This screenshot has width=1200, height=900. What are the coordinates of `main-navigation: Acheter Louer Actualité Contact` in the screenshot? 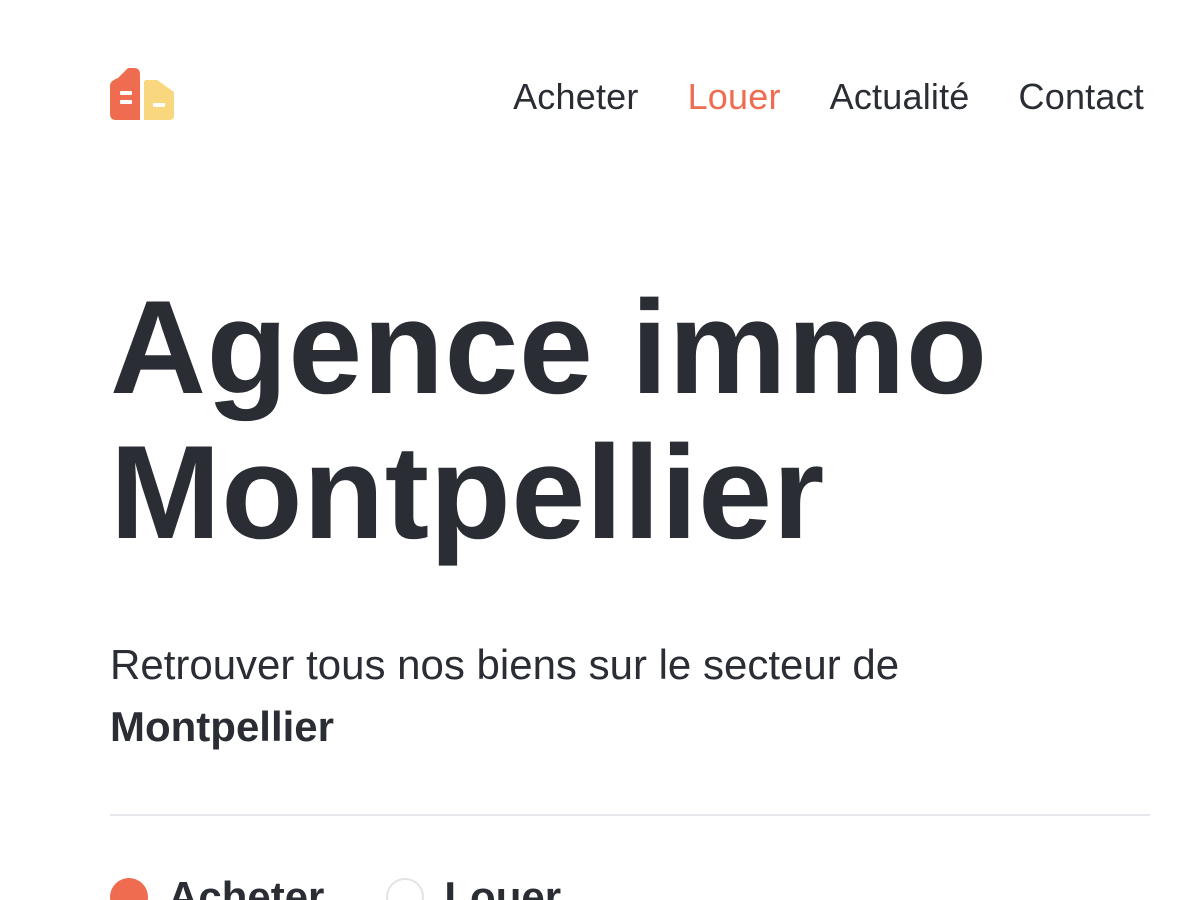 It's located at (828, 97).